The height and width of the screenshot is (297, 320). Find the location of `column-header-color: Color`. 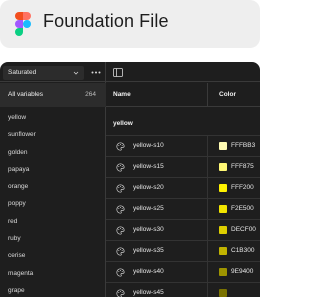

column-header-color: Color is located at coordinates (227, 94).